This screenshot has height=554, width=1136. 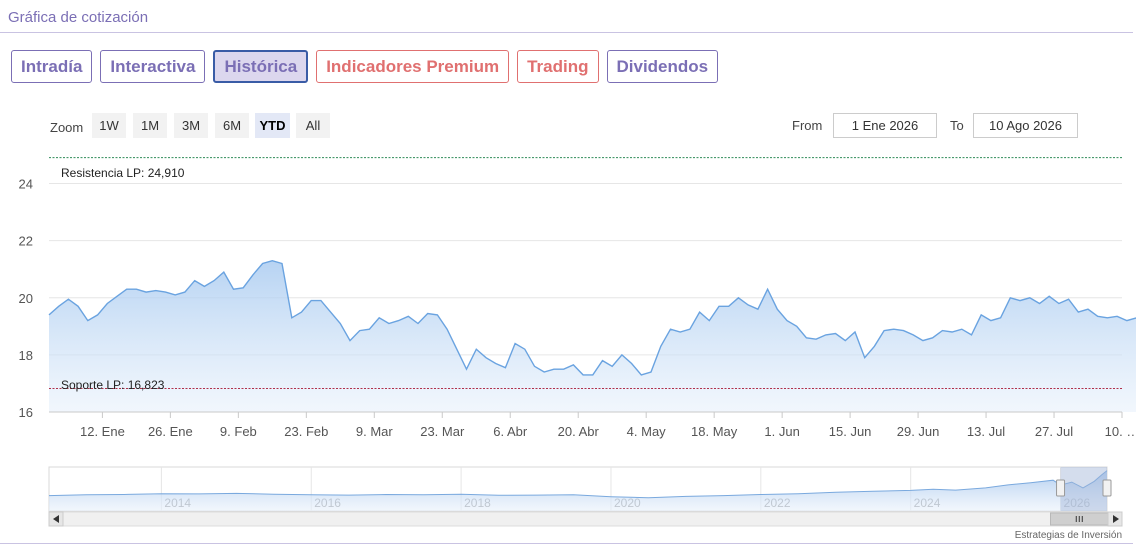 I want to click on tab-trading: Trading, so click(x=558, y=66).